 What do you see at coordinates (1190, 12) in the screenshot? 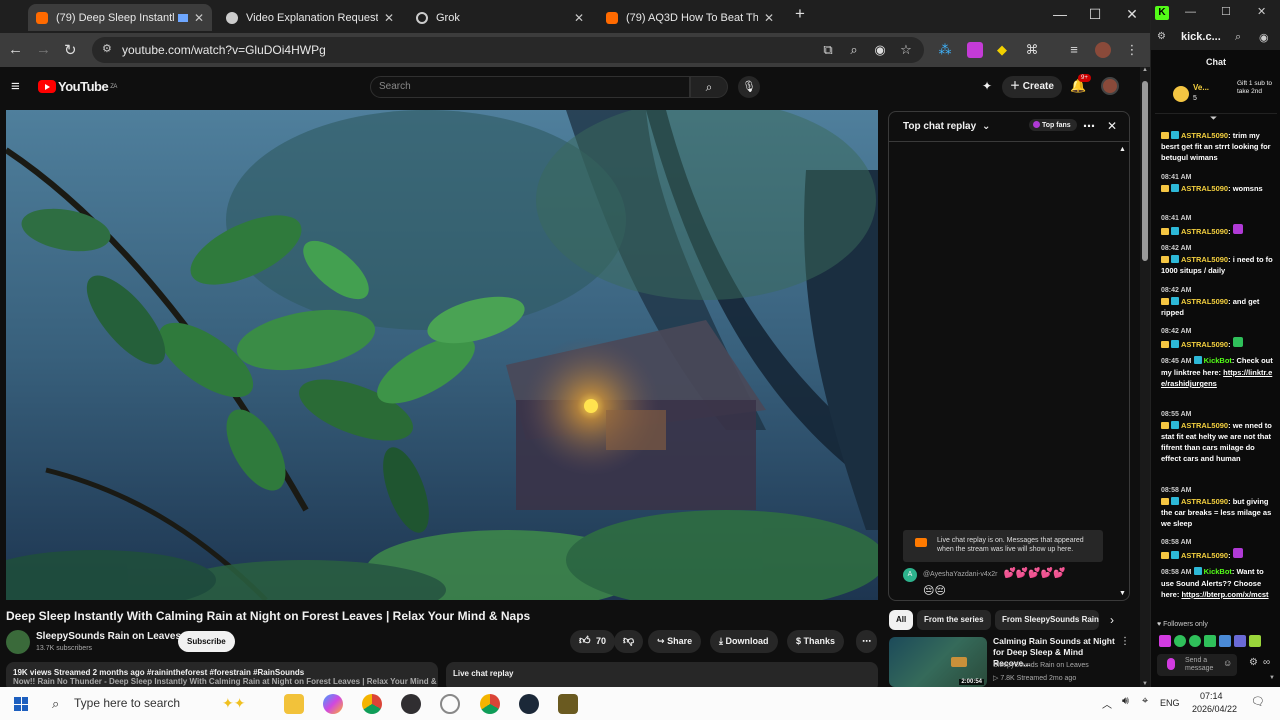
I see `kick-minimize-button: —` at bounding box center [1190, 12].